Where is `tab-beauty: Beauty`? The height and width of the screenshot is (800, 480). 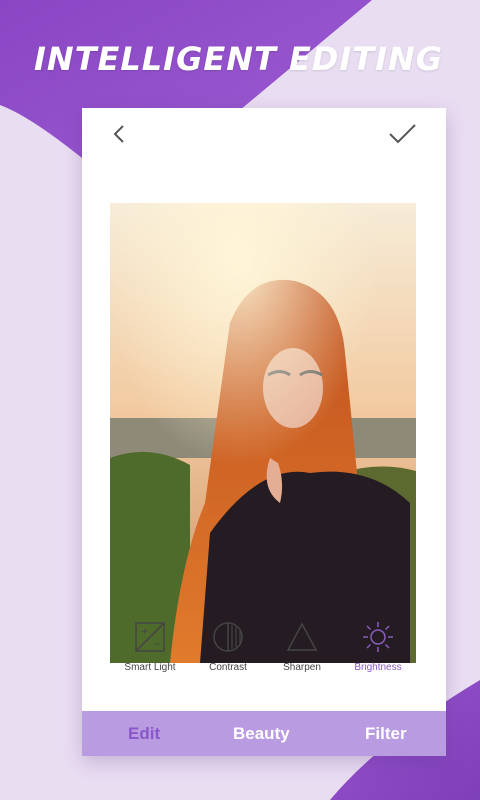 tab-beauty: Beauty is located at coordinates (261, 733).